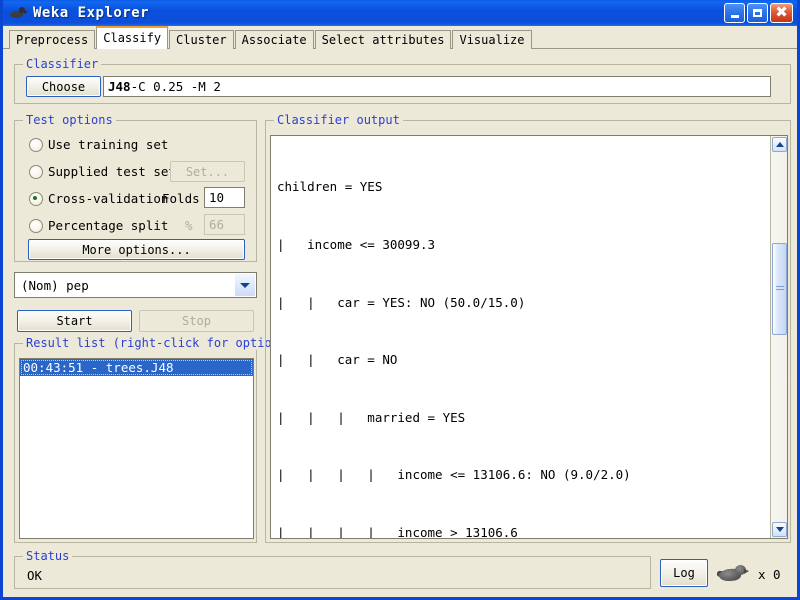  Describe the element at coordinates (160, 343) in the screenshot. I see `result-list-legend: Result list (right-click for options)` at that location.